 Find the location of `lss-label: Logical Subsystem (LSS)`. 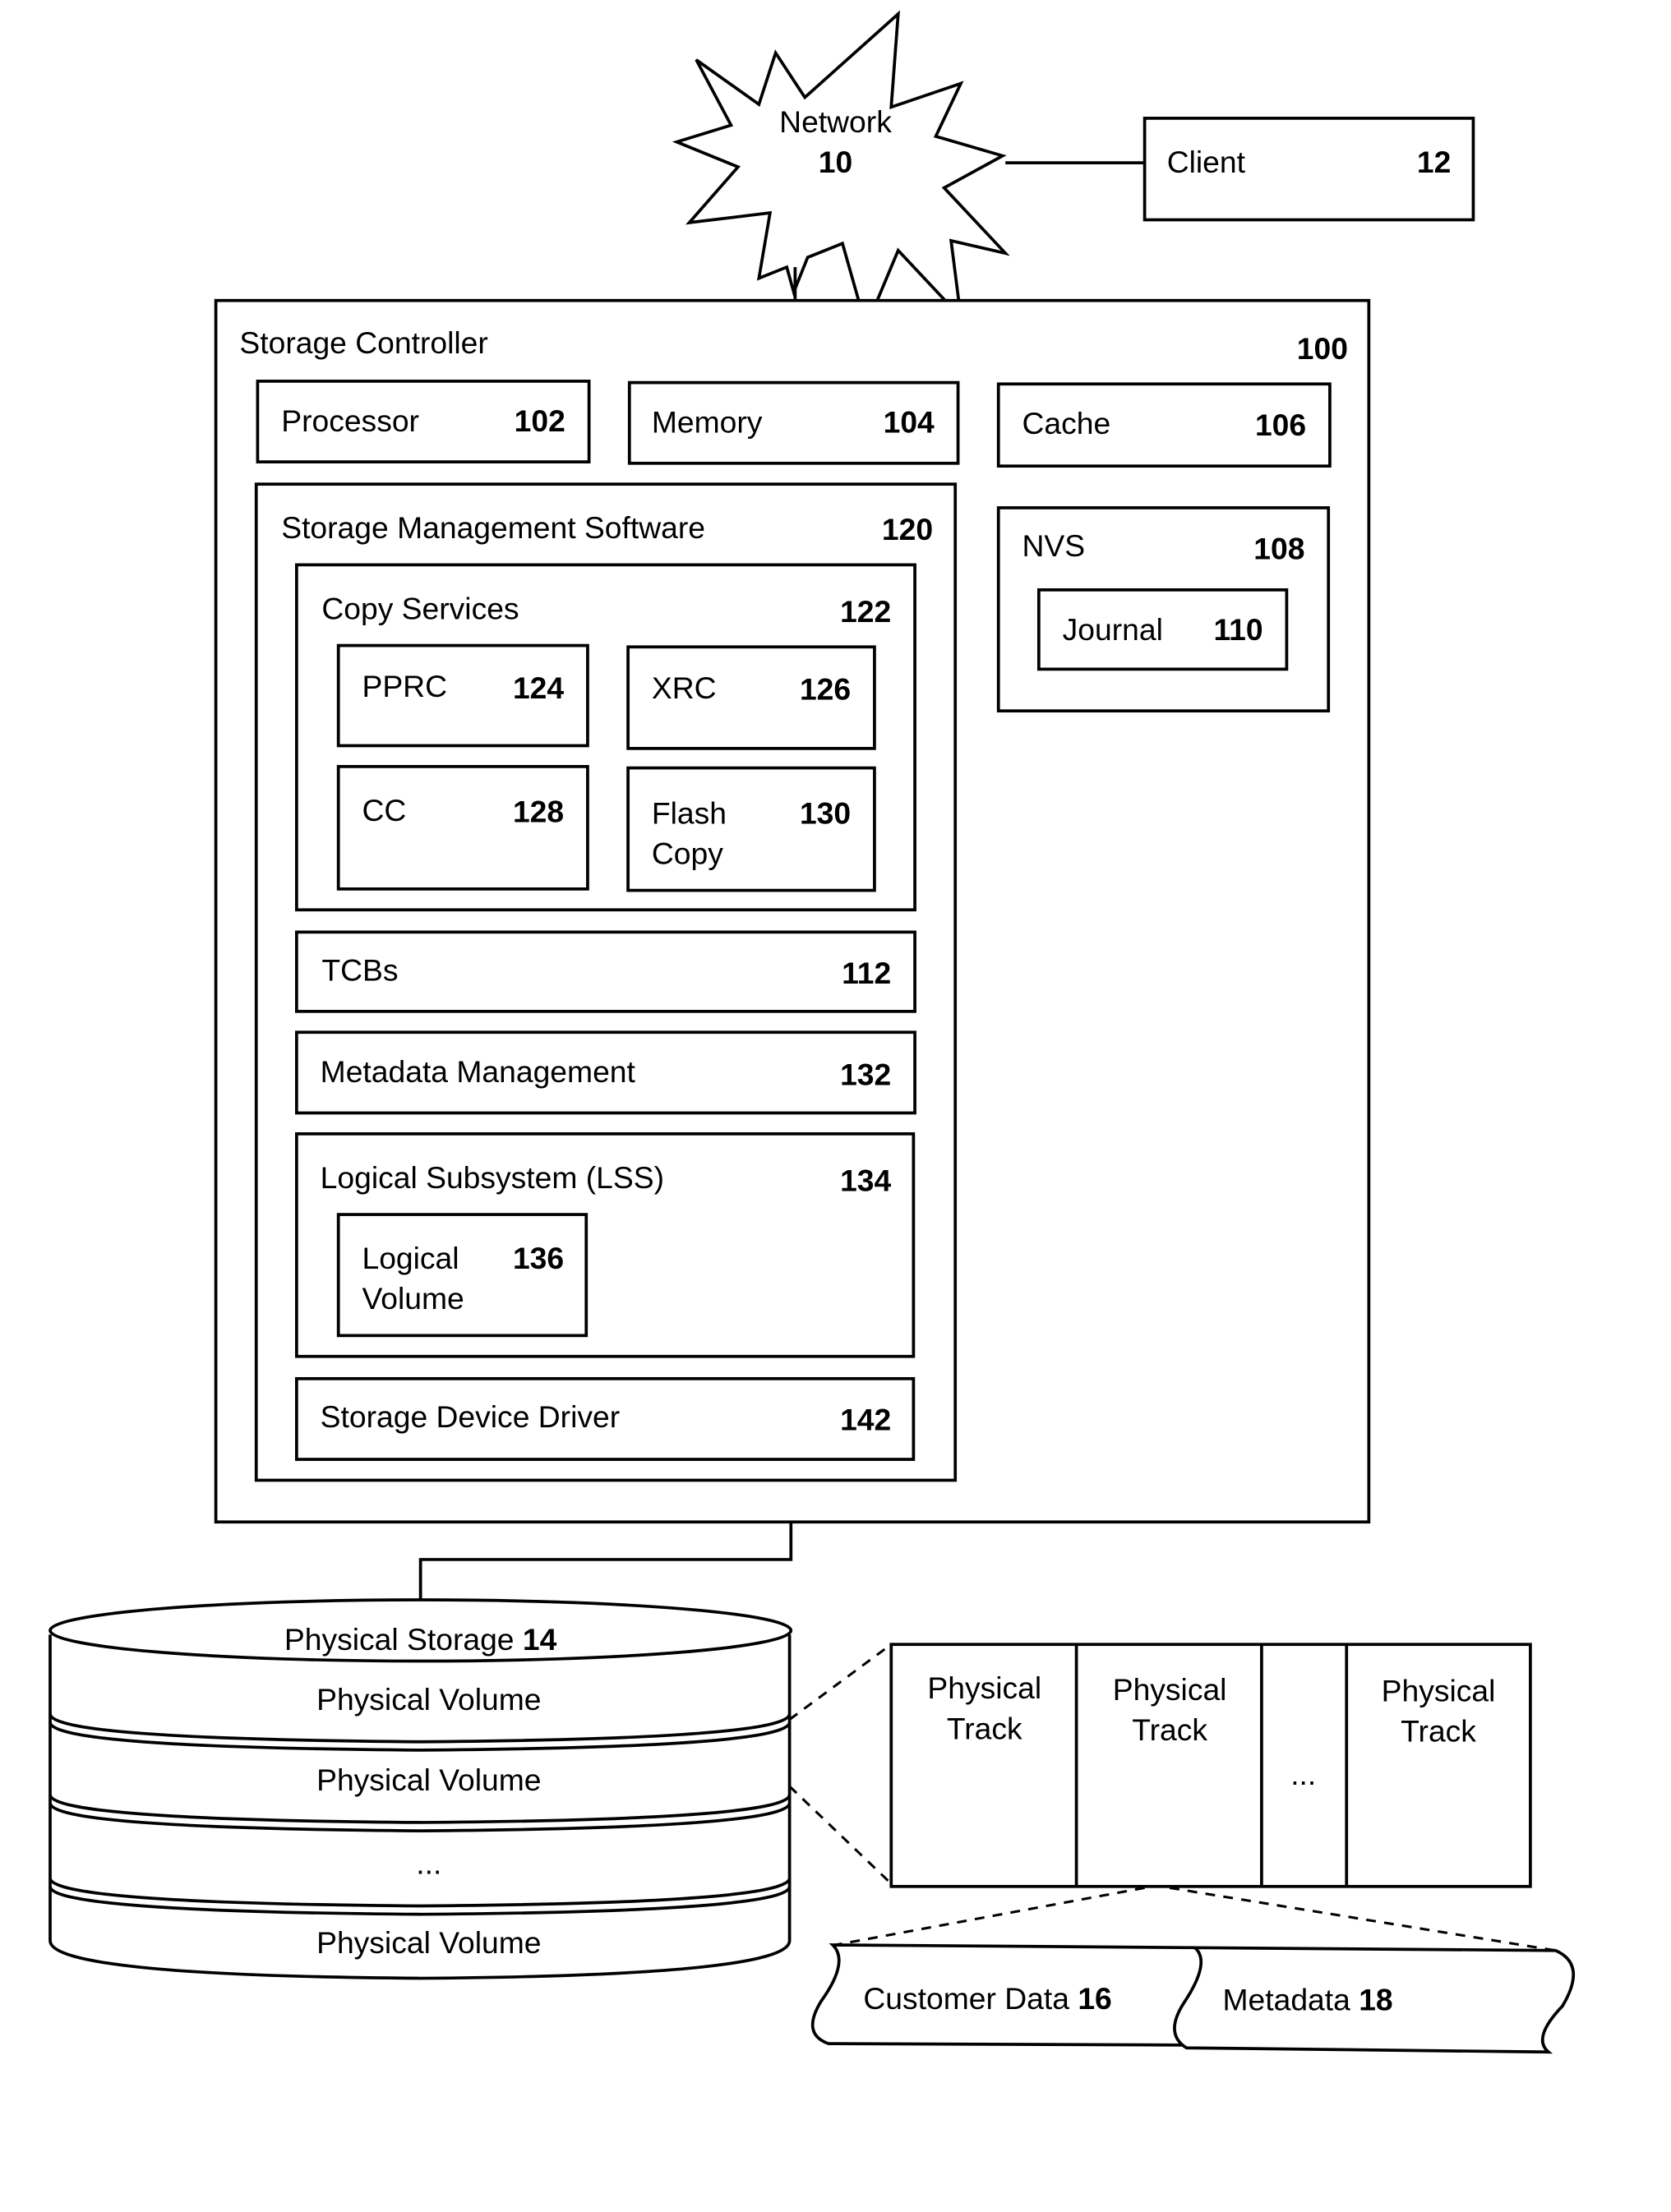

lss-label: Logical Subsystem (LSS) is located at coordinates (493, 1178).